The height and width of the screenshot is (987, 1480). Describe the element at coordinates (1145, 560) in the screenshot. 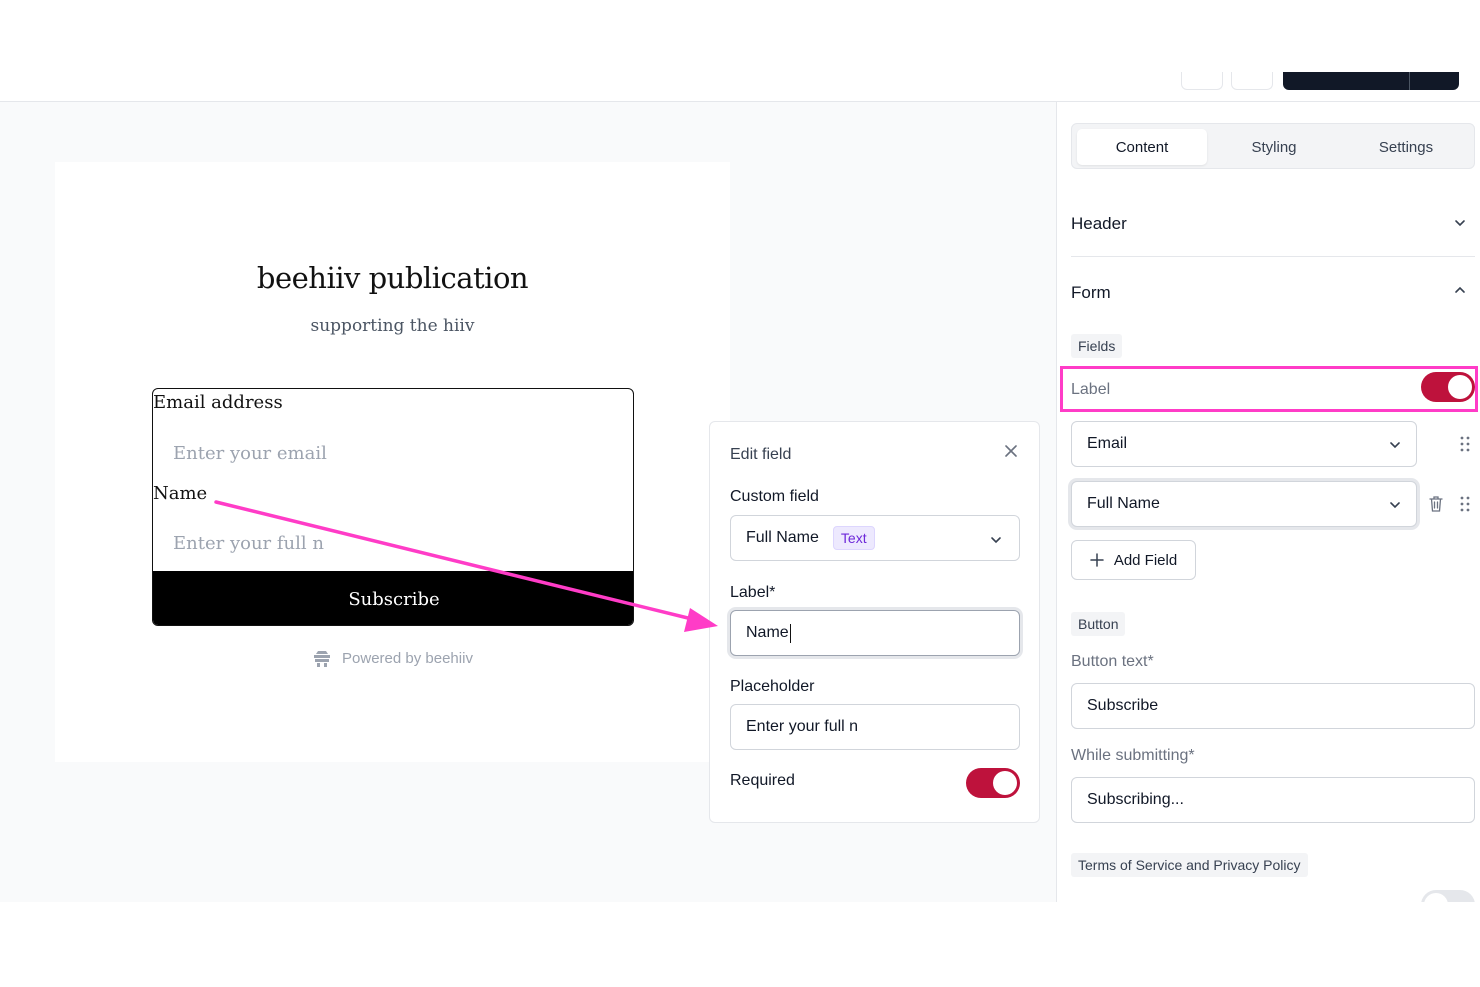

I see `add-field-label: Add Field` at that location.